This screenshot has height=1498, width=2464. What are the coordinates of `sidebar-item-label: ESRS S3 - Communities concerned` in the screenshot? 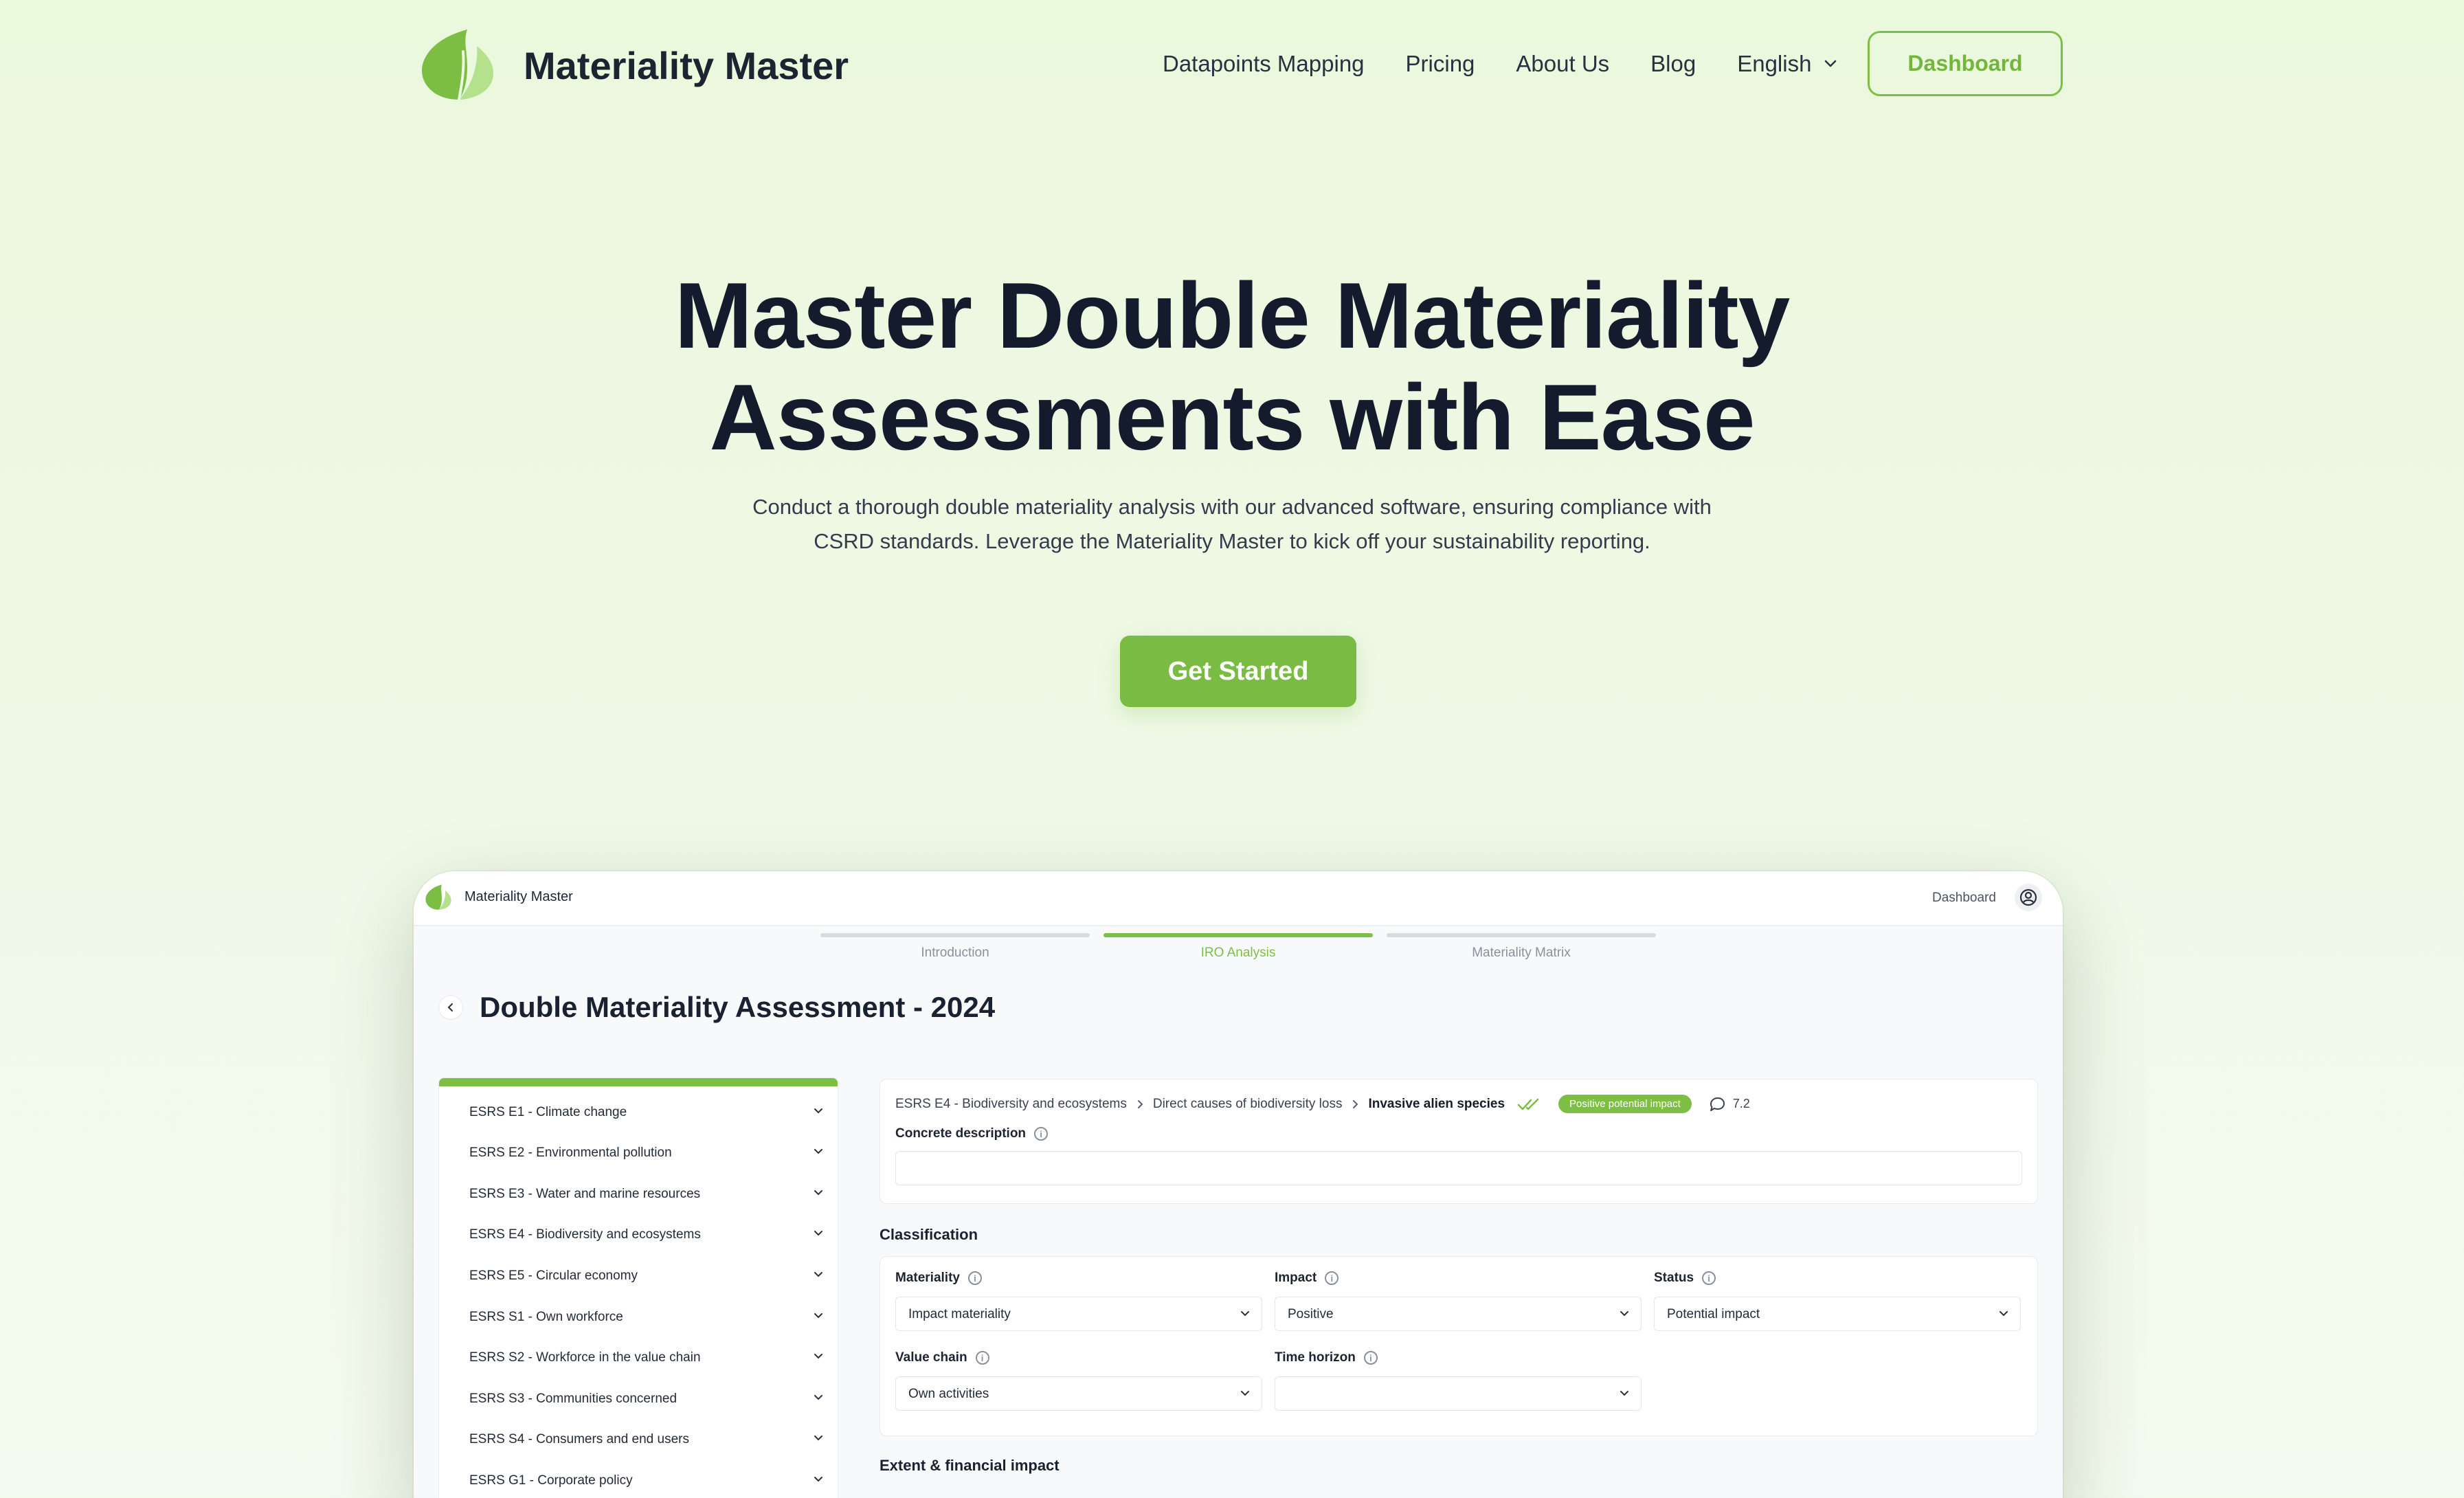 It's located at (573, 1398).